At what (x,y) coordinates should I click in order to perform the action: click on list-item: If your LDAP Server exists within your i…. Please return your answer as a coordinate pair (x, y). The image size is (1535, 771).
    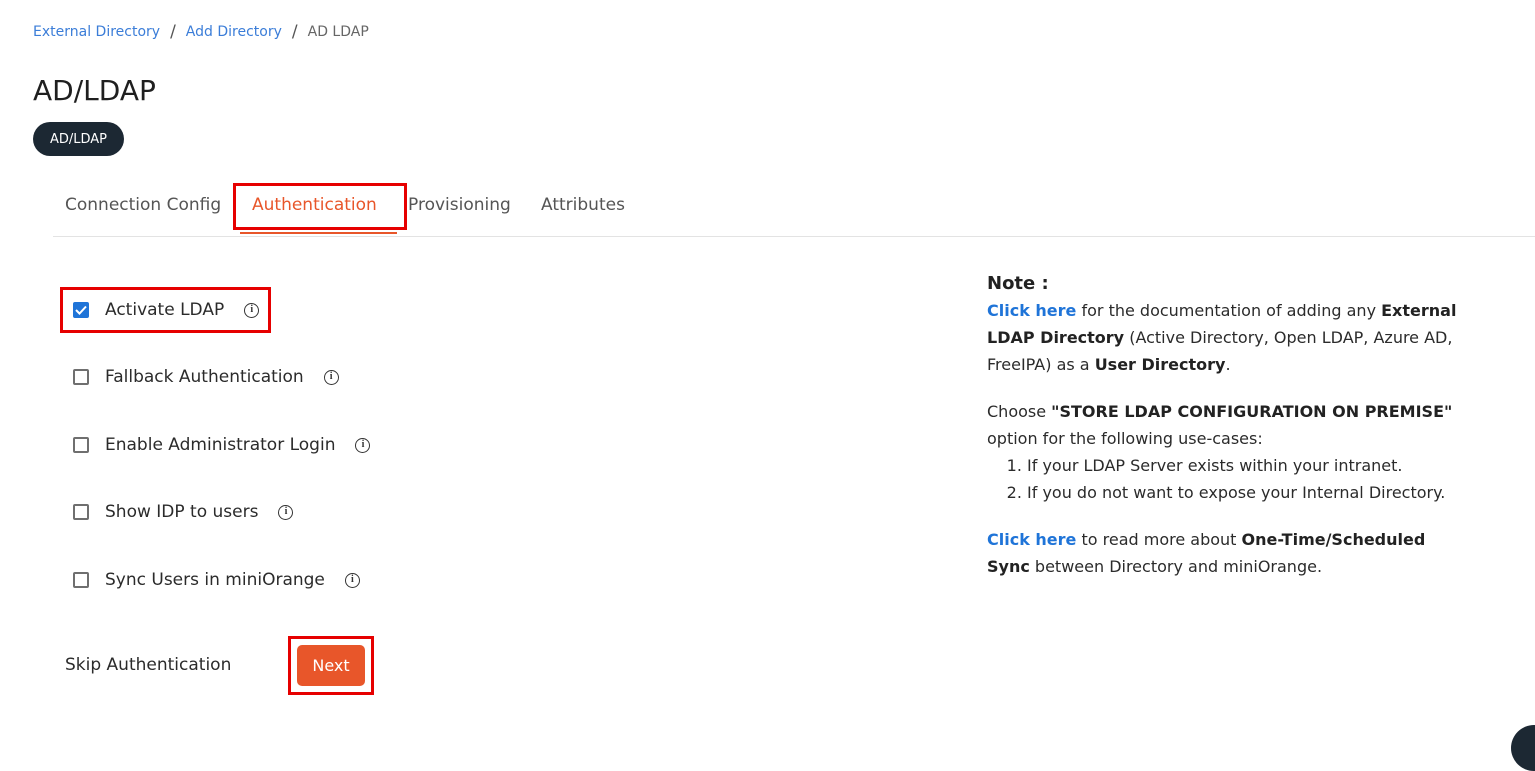
    Looking at the image, I should click on (1242, 465).